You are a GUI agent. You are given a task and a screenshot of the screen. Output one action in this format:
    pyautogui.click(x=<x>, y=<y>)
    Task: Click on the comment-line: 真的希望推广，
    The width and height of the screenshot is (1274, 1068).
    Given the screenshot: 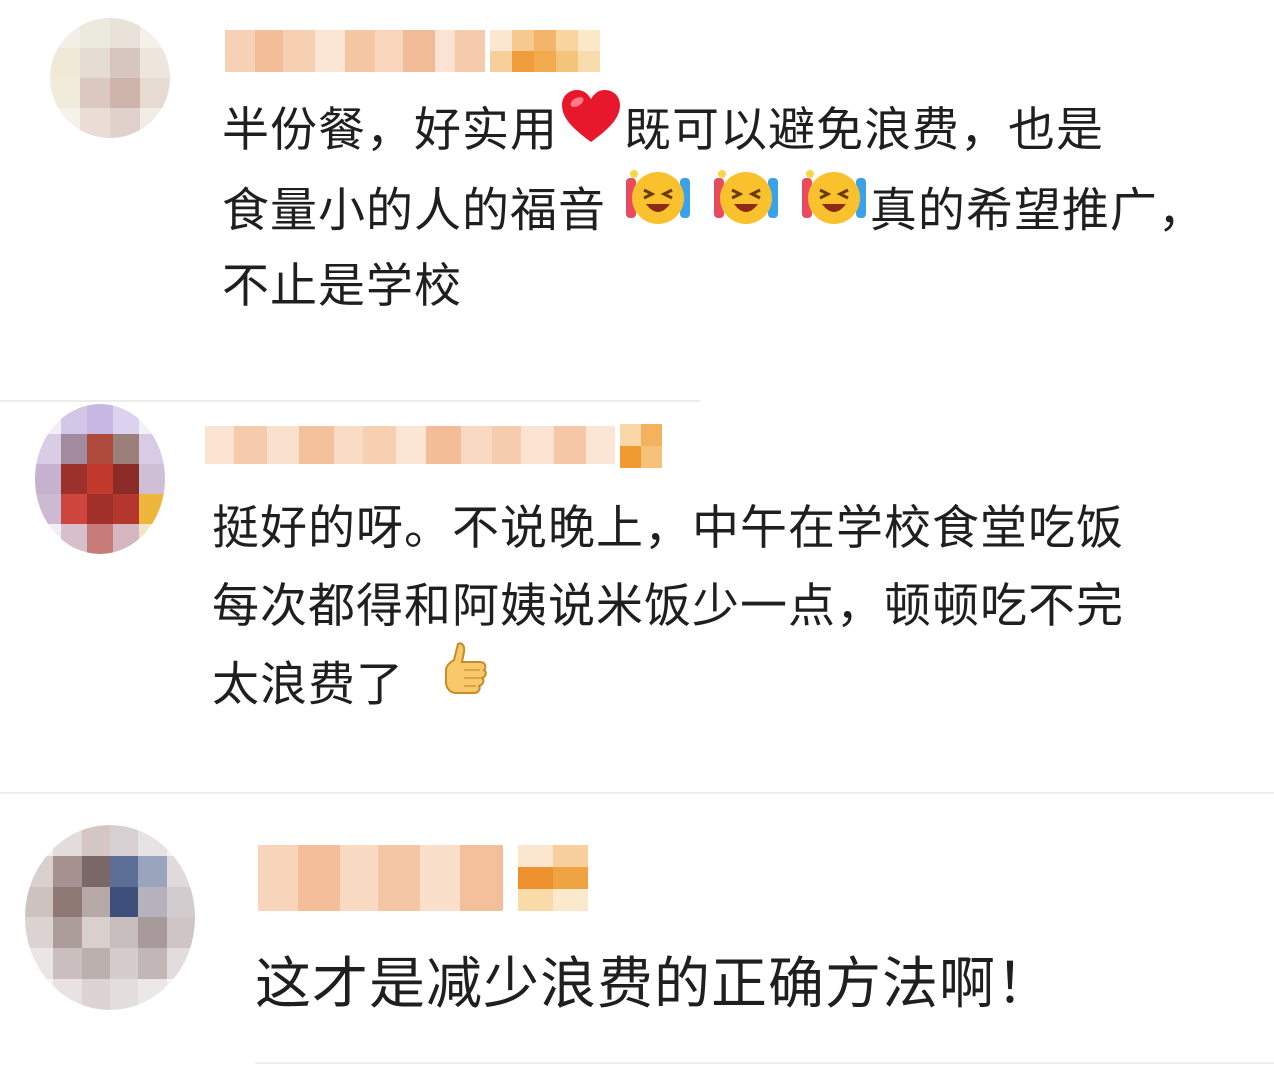 What is the action you would take?
    pyautogui.click(x=1037, y=211)
    